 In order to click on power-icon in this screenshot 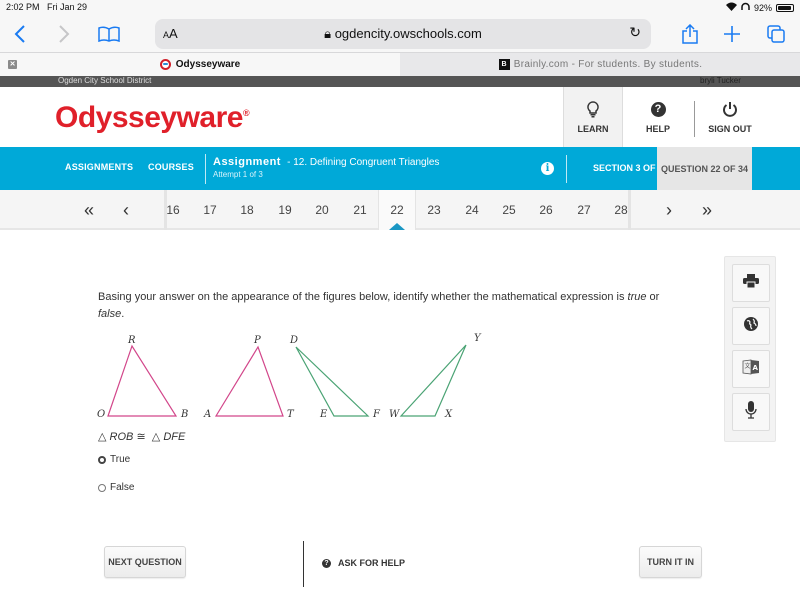, I will do `click(730, 109)`.